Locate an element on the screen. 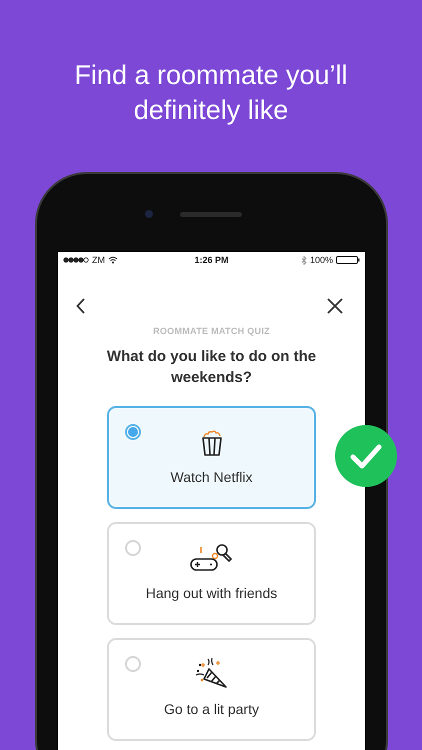 This screenshot has width=422, height=750. signal-icon is located at coordinates (76, 260).